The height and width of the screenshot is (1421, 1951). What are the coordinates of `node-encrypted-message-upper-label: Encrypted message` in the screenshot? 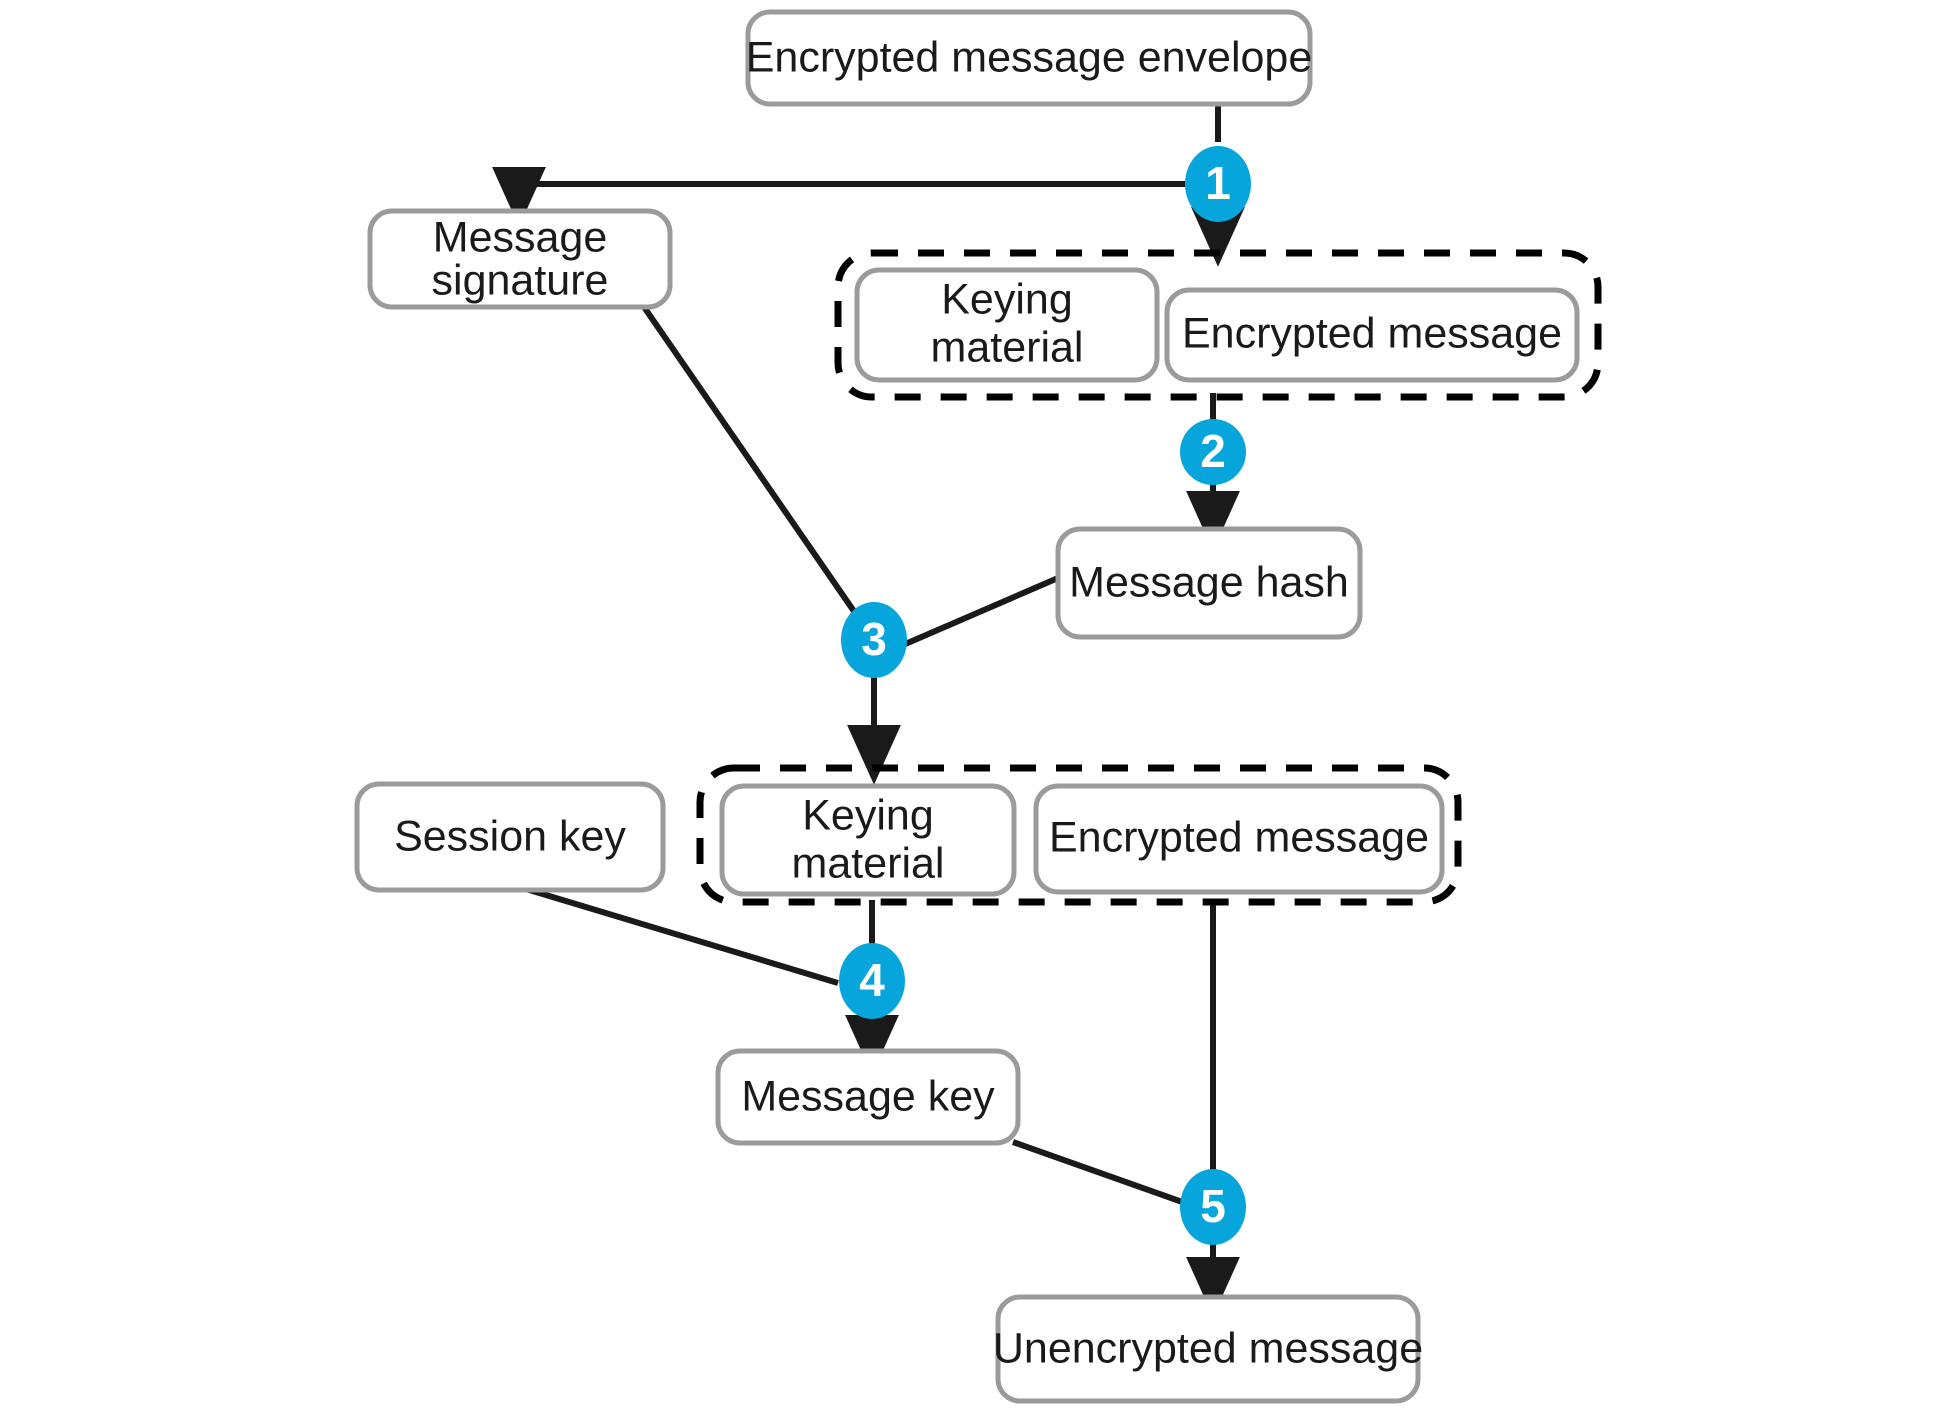 It's located at (1372, 333).